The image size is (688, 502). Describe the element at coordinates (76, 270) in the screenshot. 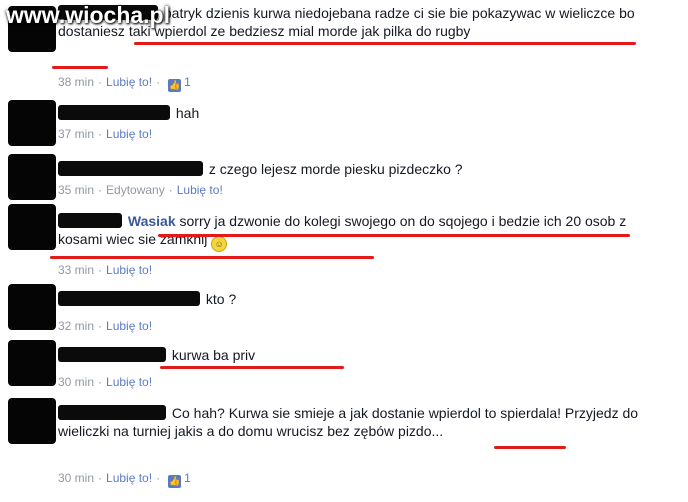

I see `comment-time: 33 min` at that location.